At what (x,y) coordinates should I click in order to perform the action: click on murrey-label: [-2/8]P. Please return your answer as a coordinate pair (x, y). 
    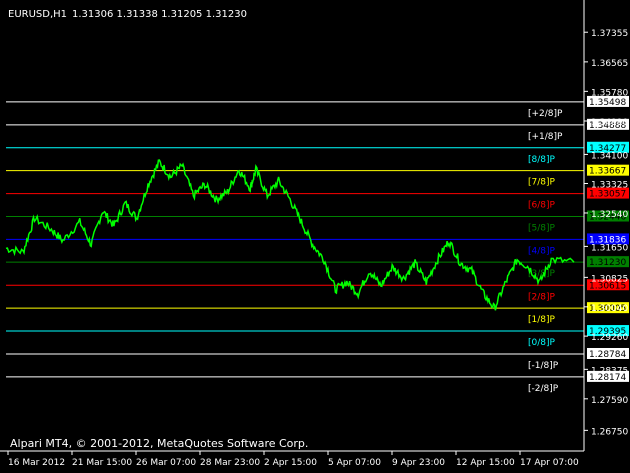
    Looking at the image, I should click on (543, 389).